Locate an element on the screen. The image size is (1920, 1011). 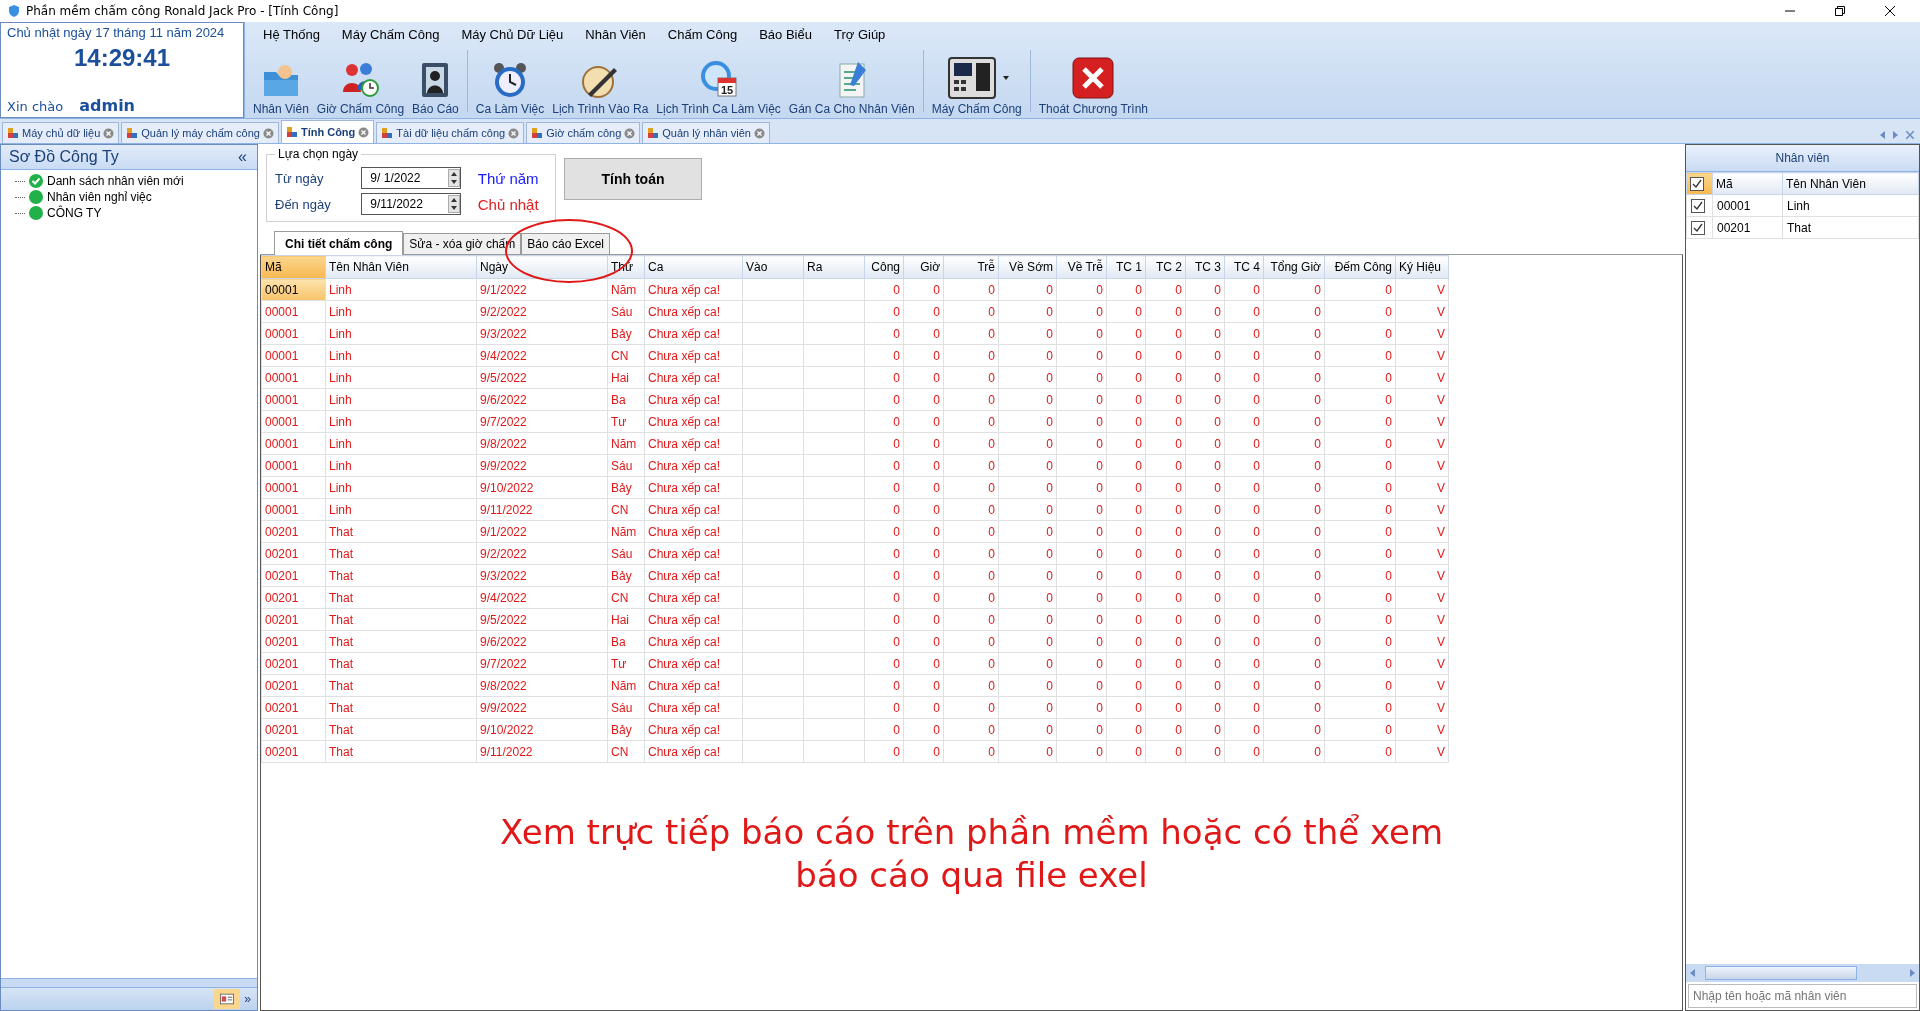
collapse-button: « is located at coordinates (242, 157).